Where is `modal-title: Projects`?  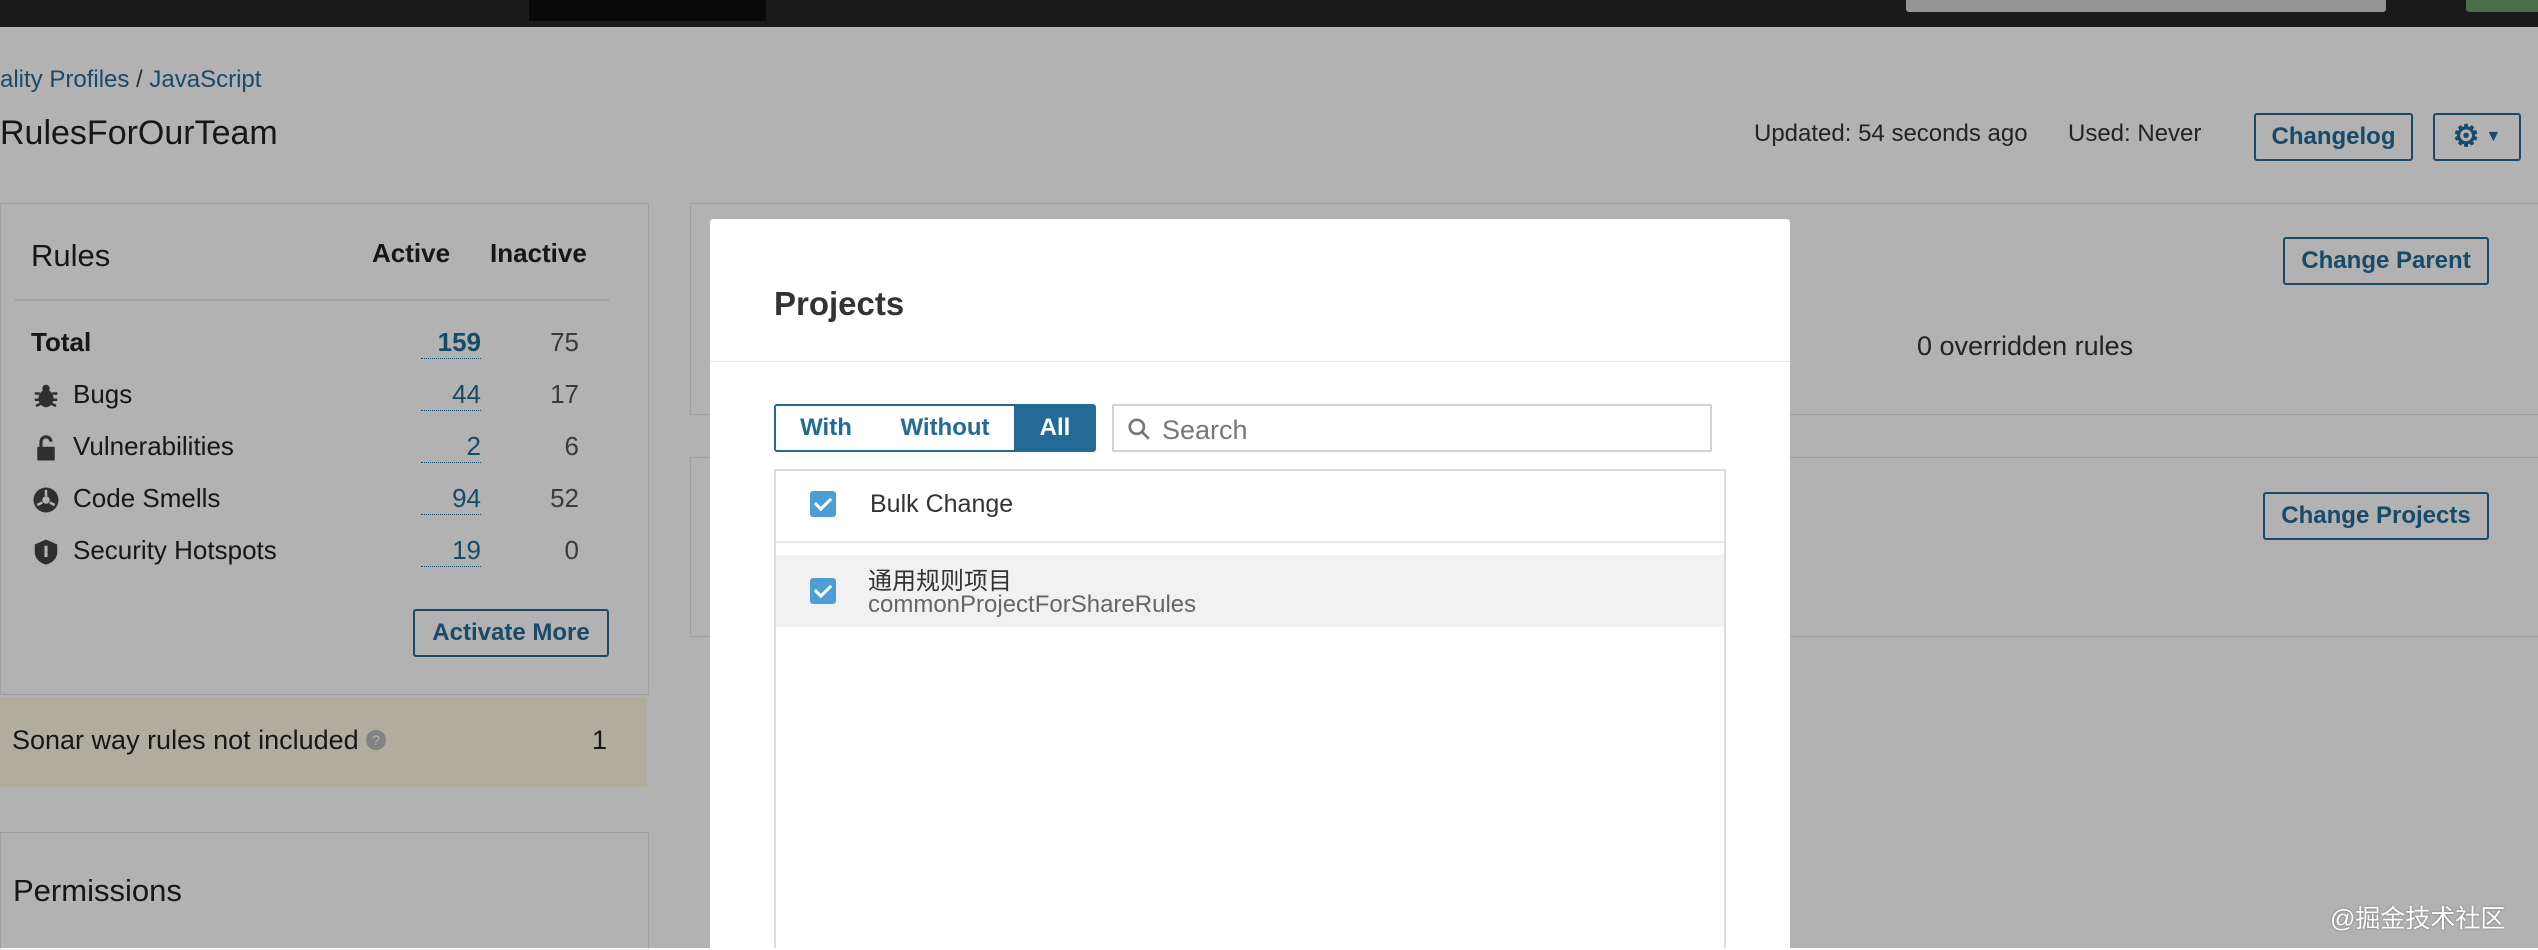
modal-title: Projects is located at coordinates (839, 303).